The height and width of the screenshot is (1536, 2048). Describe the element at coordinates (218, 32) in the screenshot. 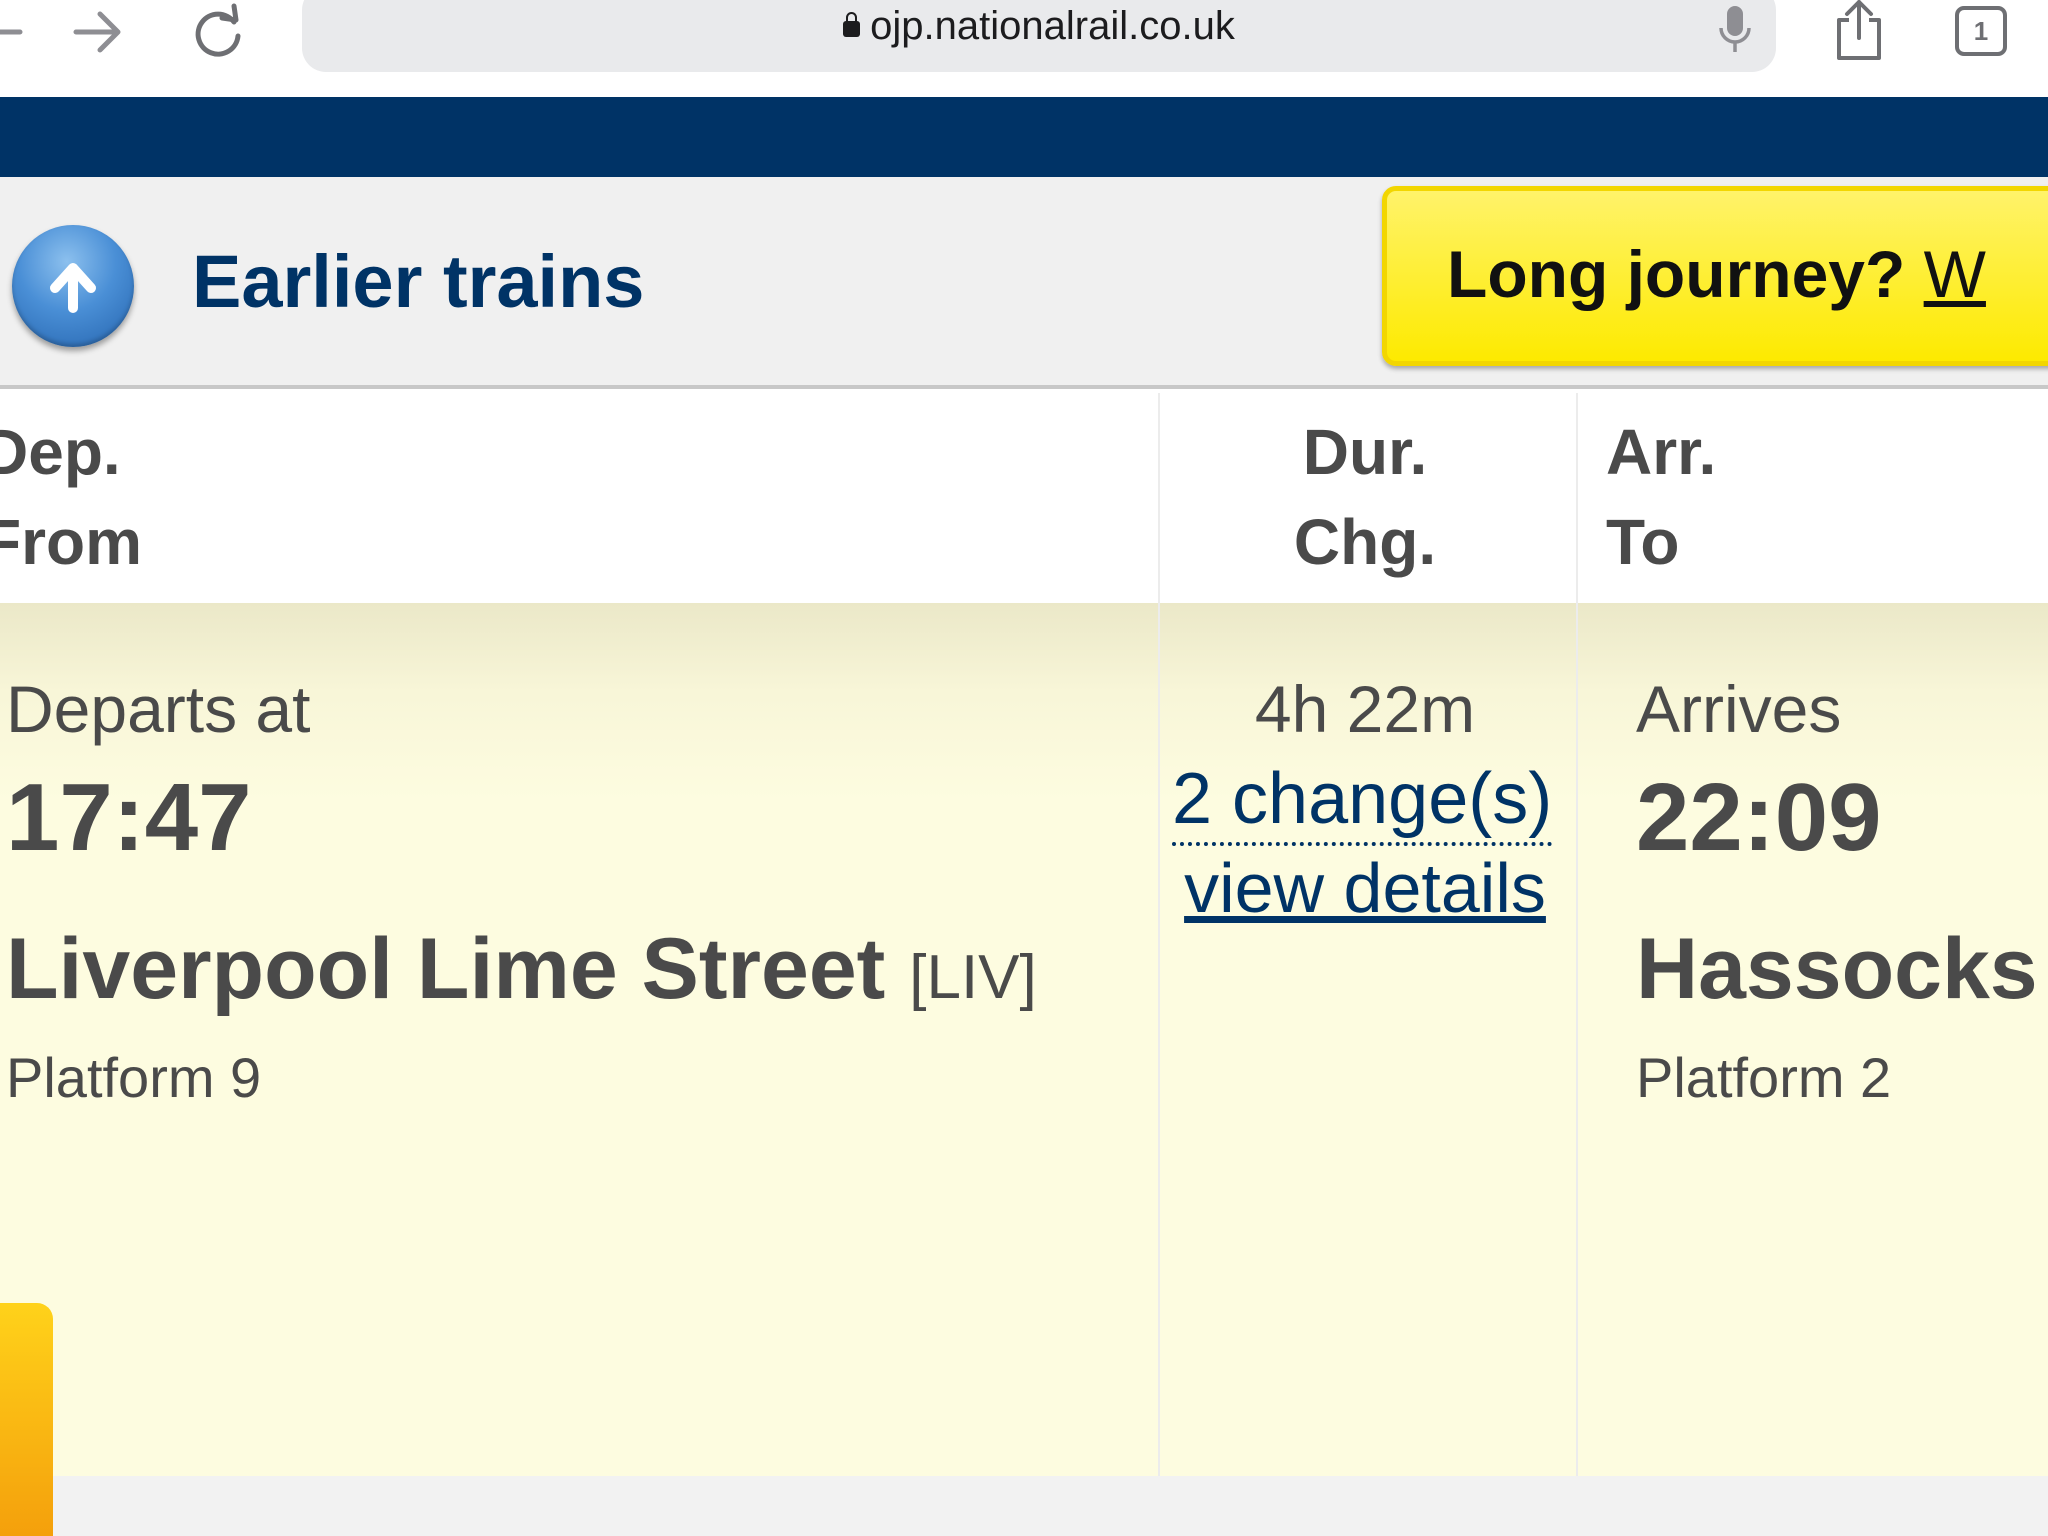

I see `reload-icon` at that location.